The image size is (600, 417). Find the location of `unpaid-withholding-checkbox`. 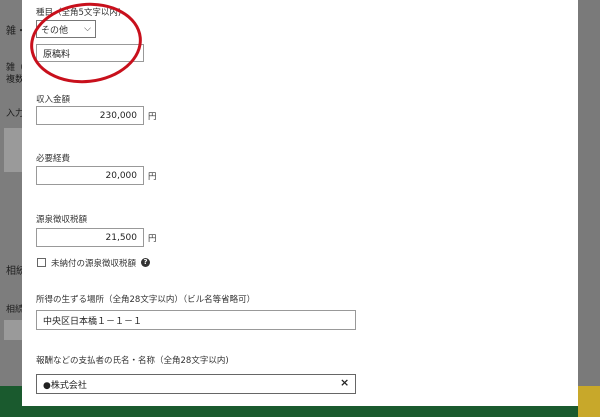

unpaid-withholding-checkbox is located at coordinates (41, 262).